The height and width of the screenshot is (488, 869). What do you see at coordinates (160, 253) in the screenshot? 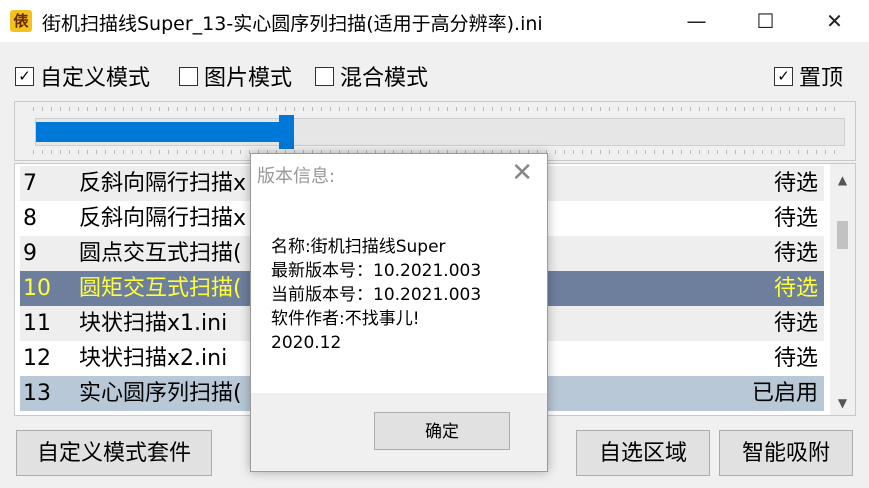
I see `list-item-name: 圆点交互式扫描(` at bounding box center [160, 253].